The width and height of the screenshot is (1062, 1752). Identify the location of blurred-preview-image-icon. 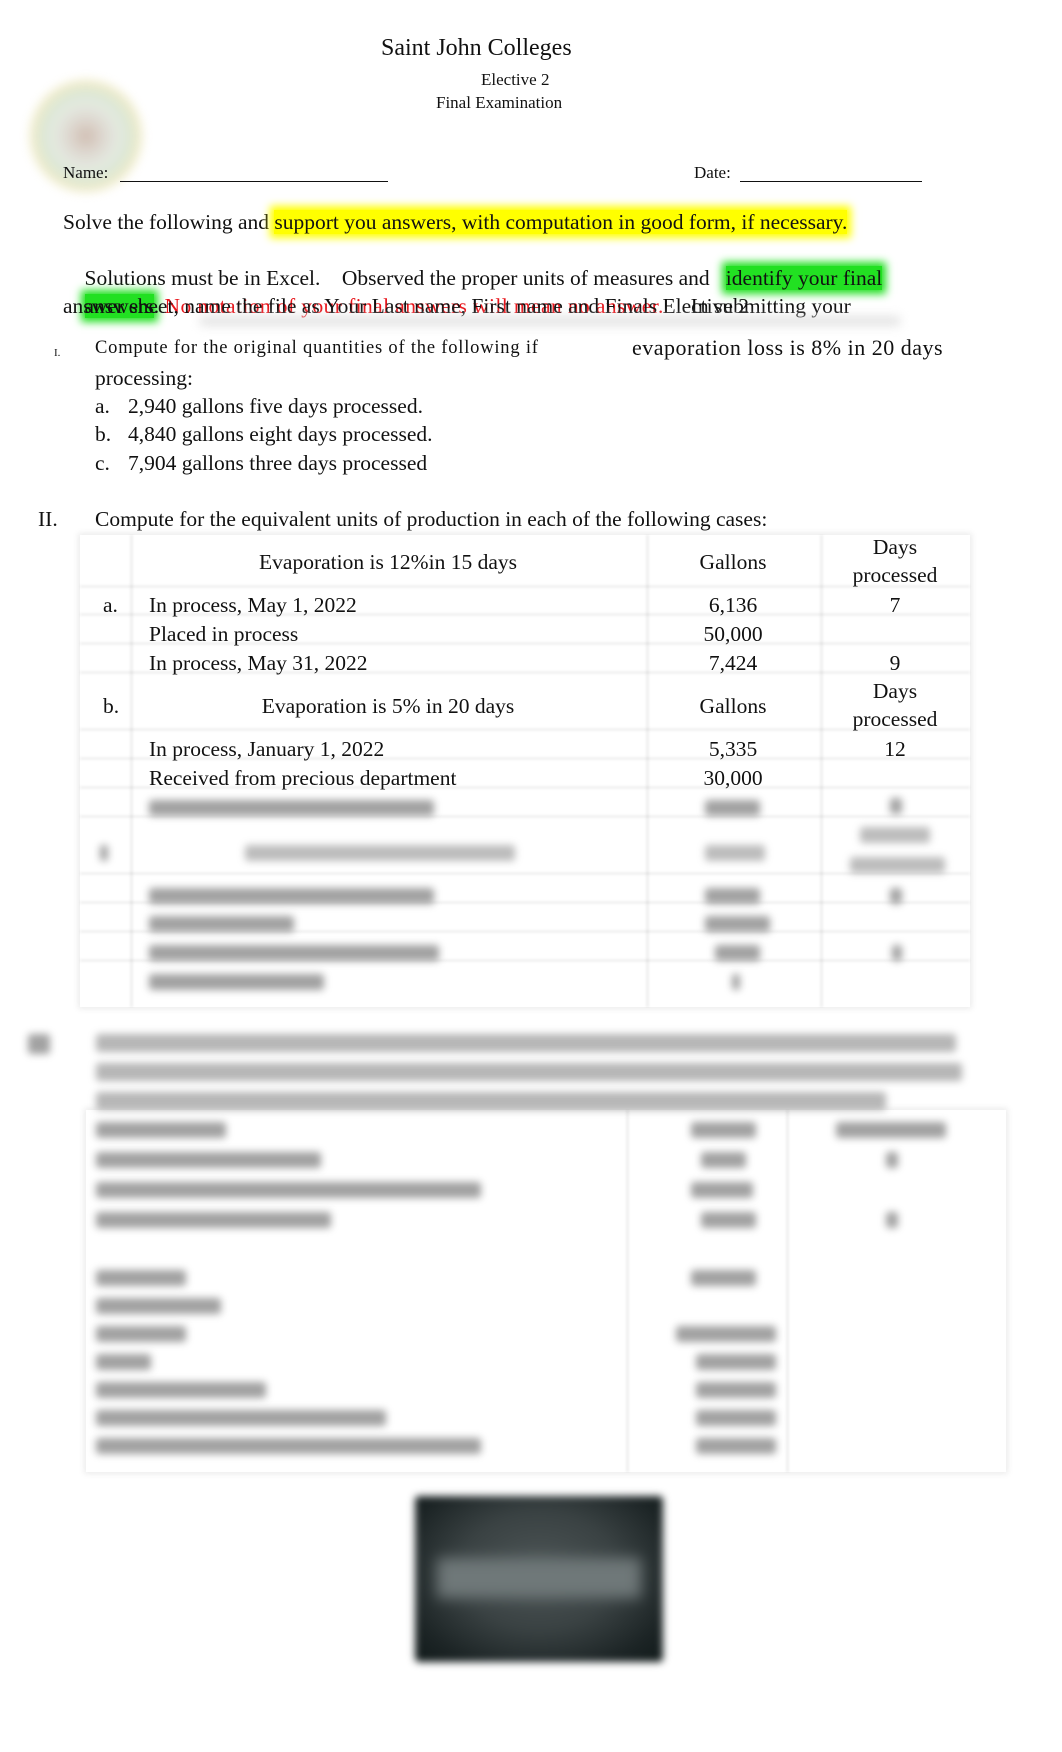
(539, 1579).